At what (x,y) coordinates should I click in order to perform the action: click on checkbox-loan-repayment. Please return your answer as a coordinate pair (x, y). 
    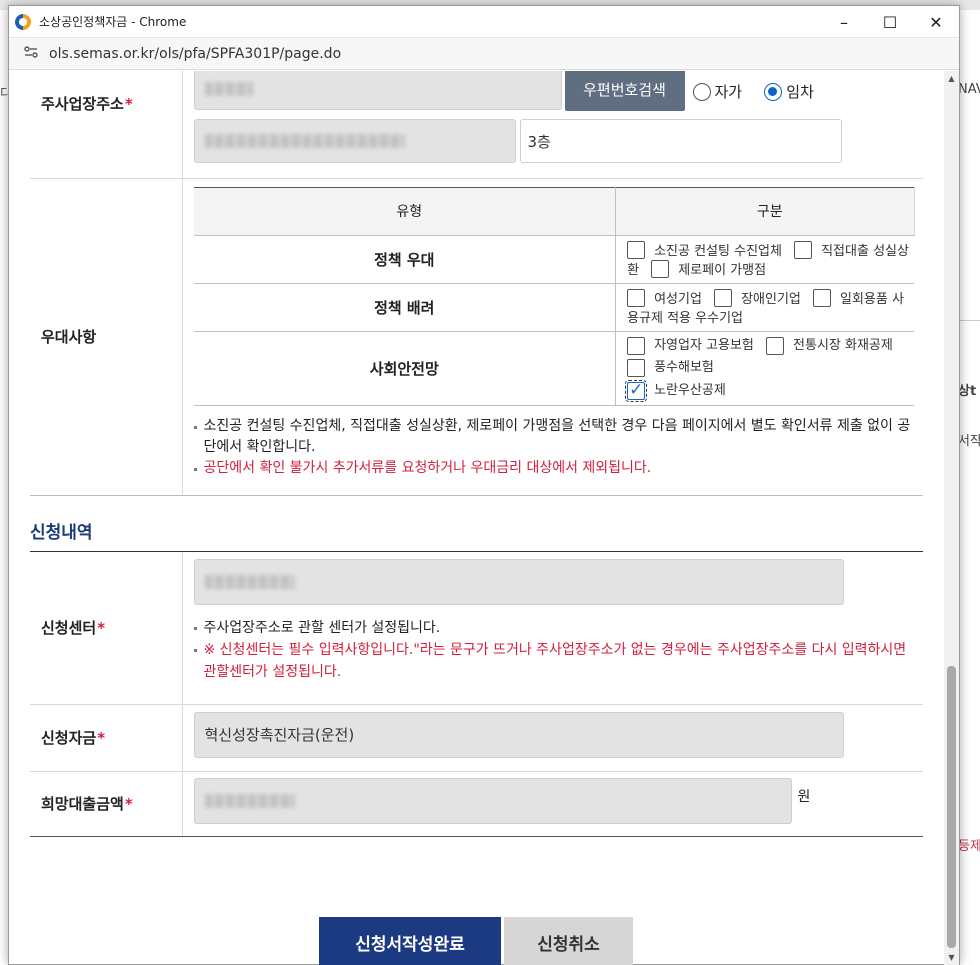
    Looking at the image, I should click on (803, 249).